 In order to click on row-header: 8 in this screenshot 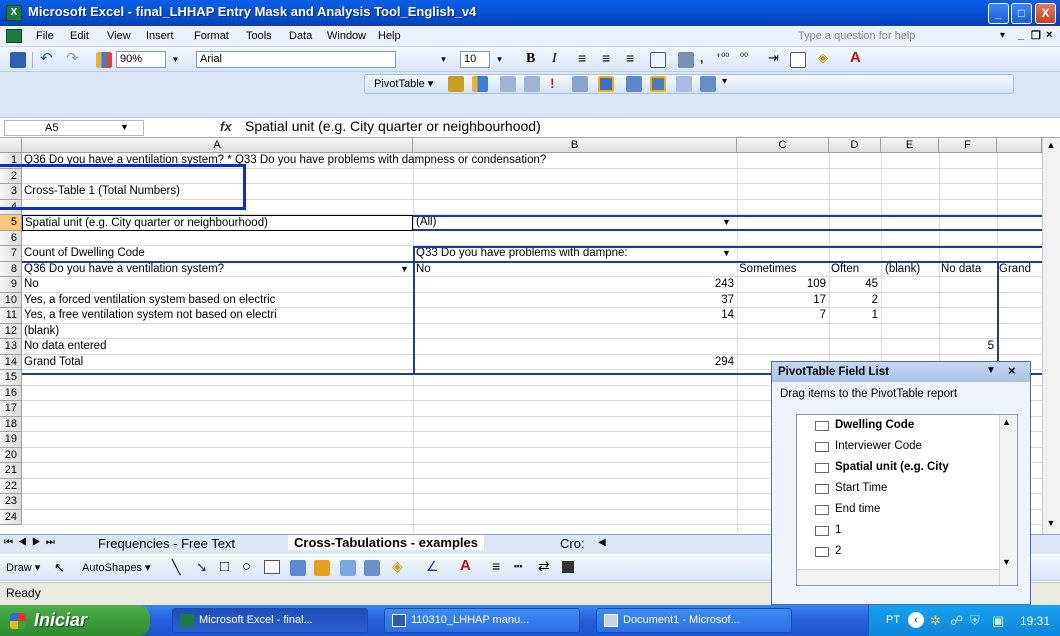, I will do `click(11, 269)`.